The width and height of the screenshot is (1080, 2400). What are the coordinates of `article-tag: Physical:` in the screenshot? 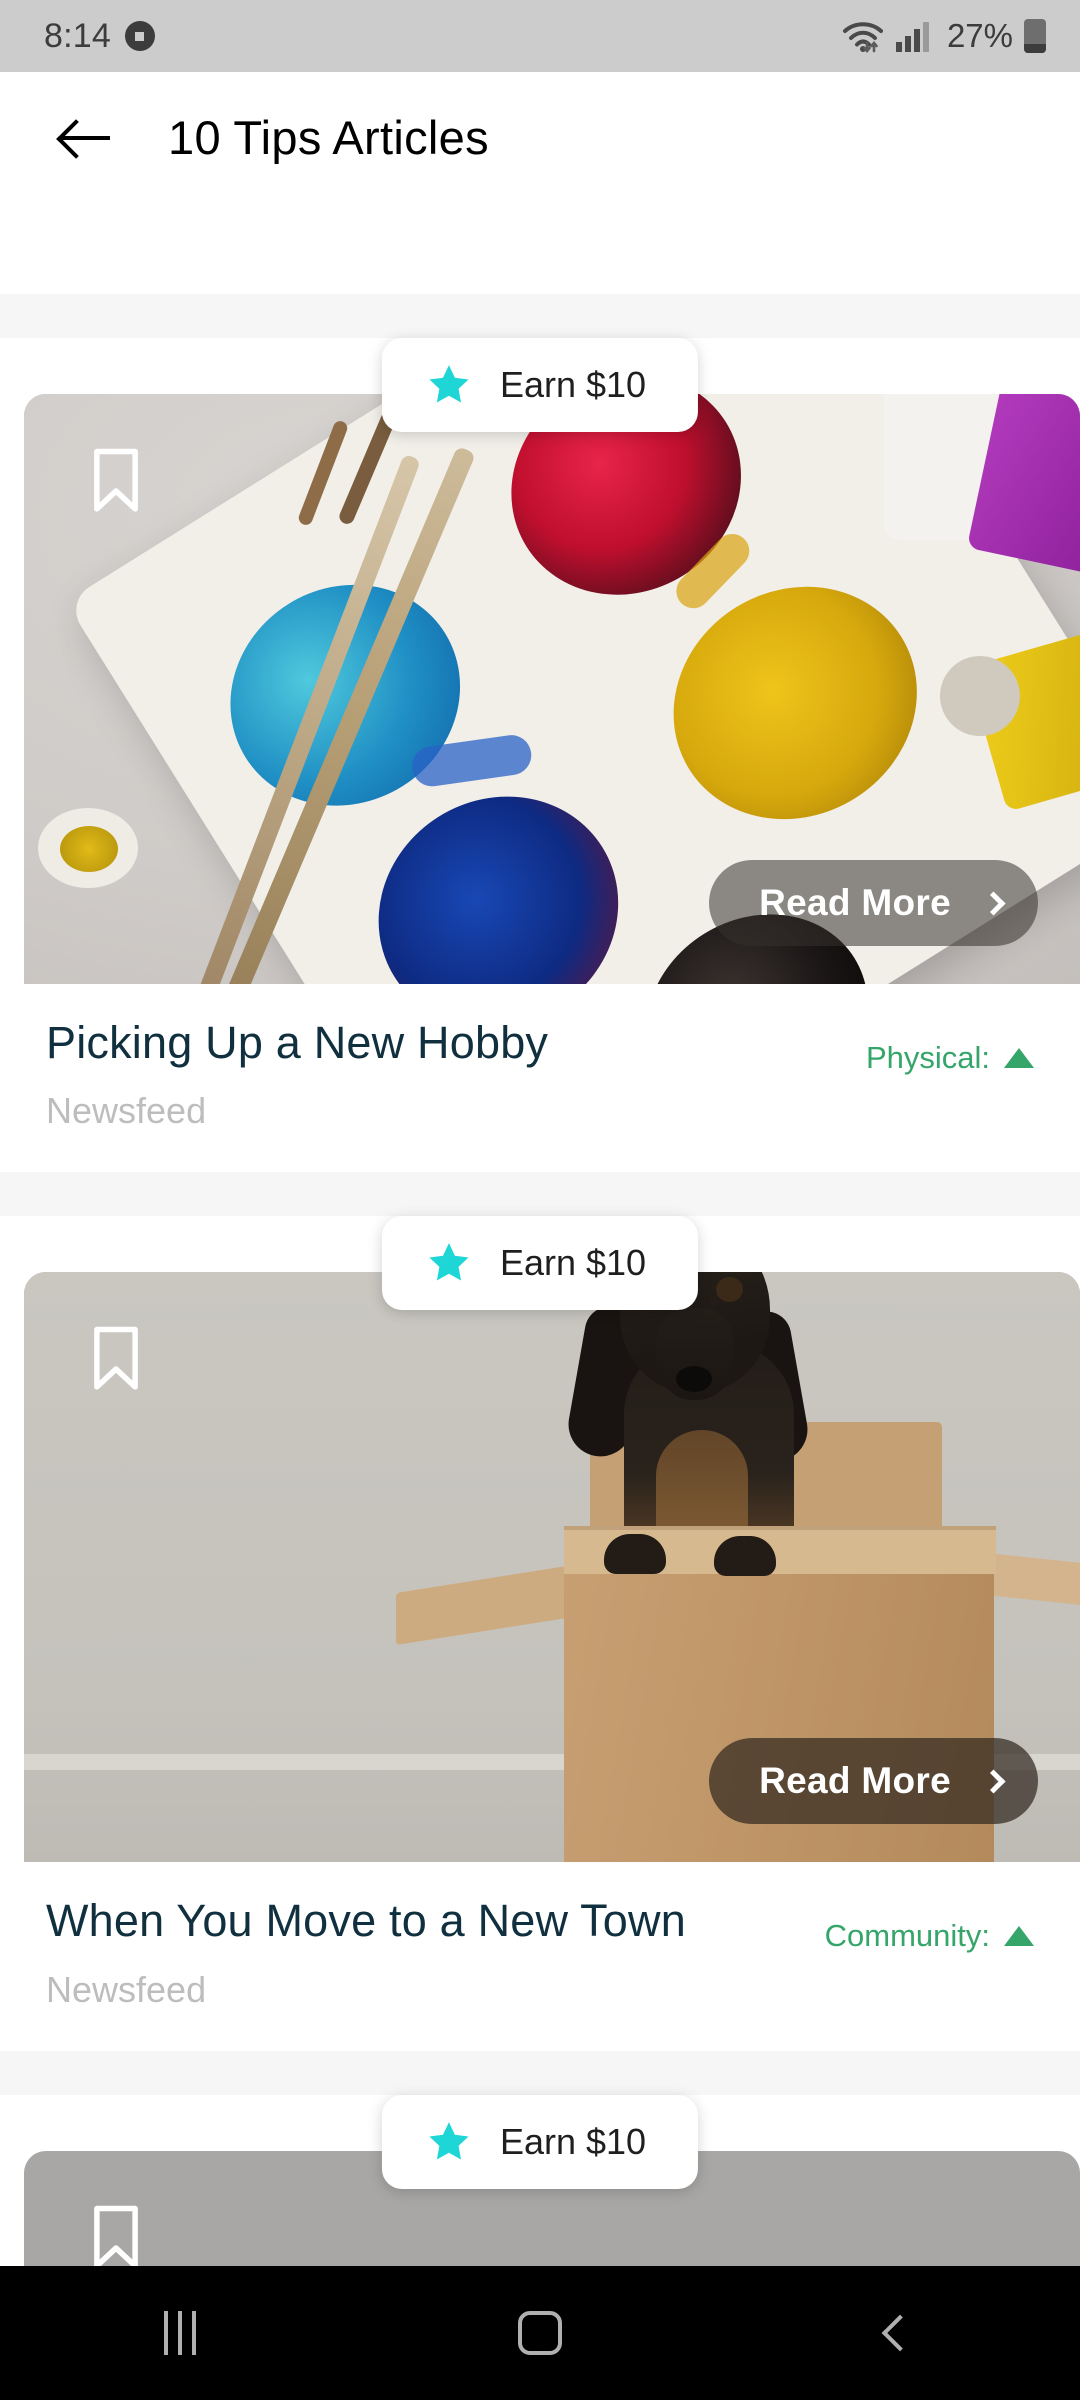 It's located at (950, 1047).